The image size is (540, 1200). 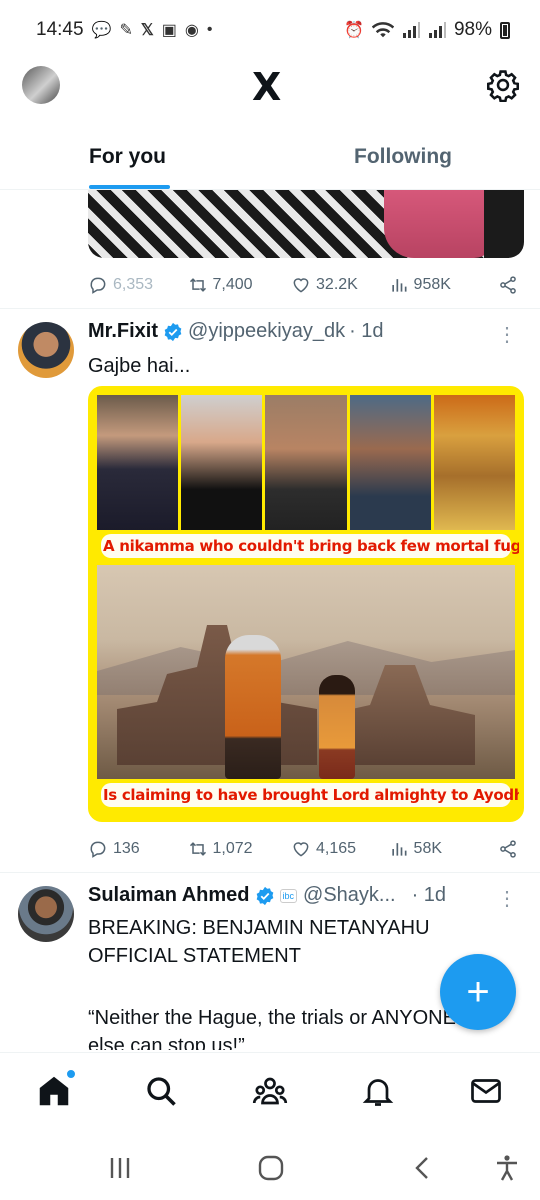 I want to click on views-button: 958K, so click(x=443, y=285).